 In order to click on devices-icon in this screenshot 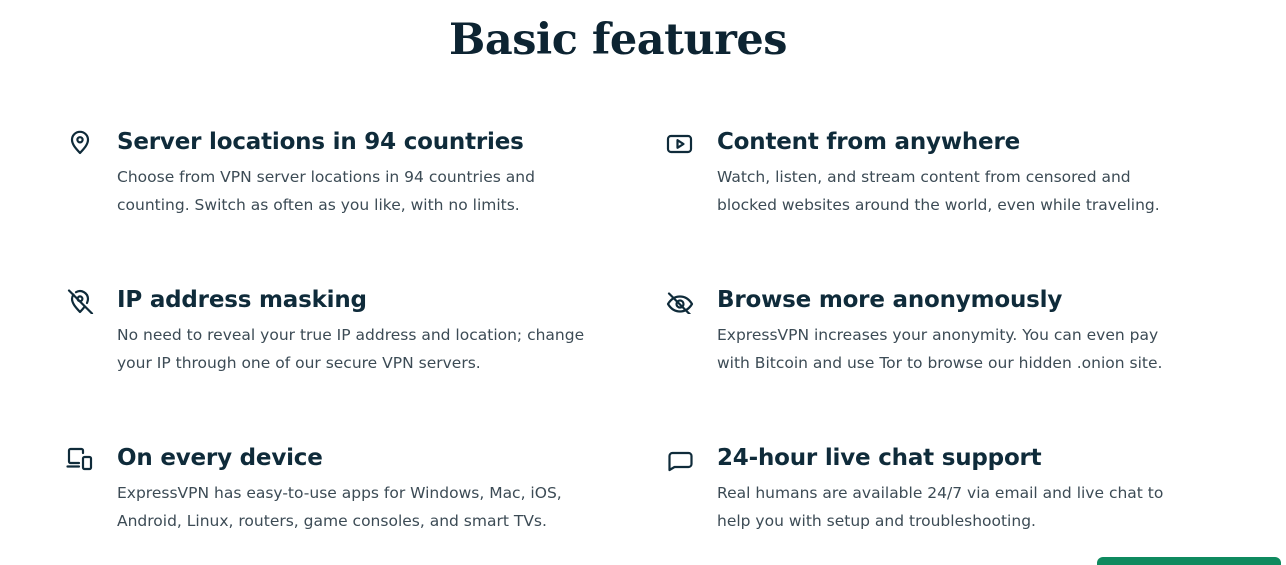, I will do `click(80, 458)`.